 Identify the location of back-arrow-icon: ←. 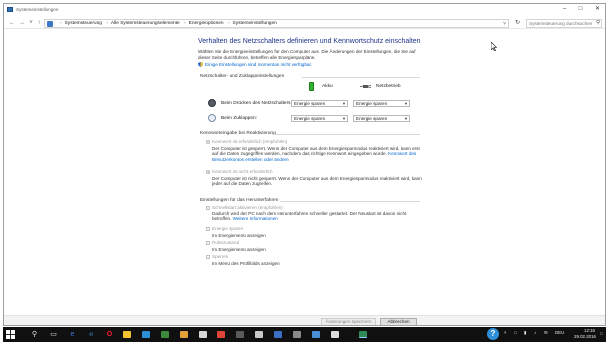
(12, 23).